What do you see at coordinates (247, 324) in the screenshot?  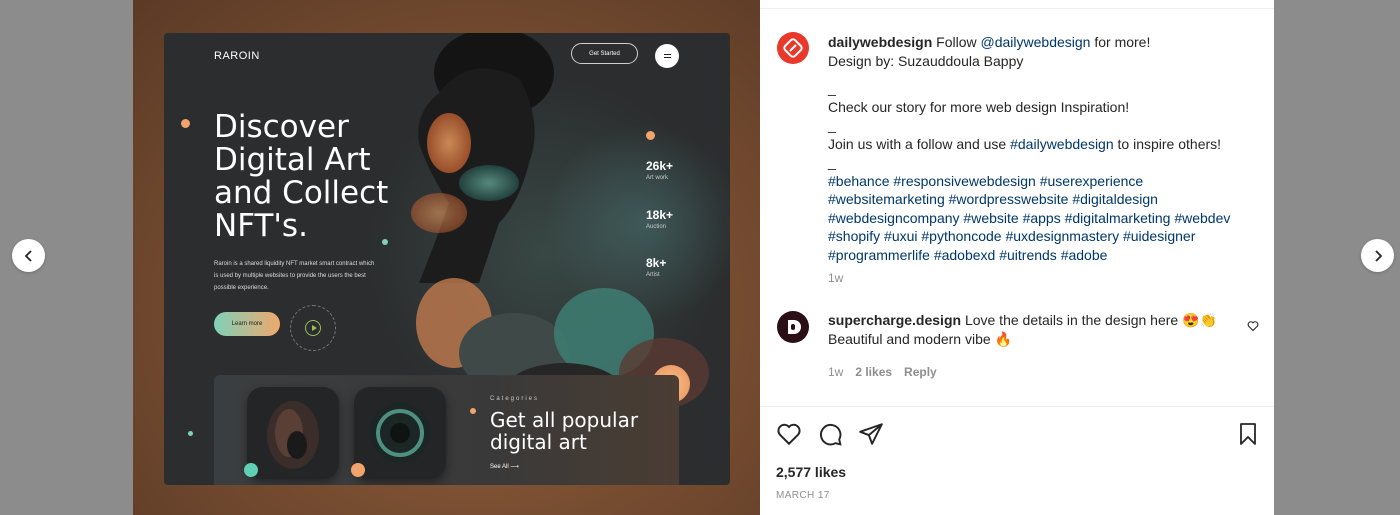 I see `learn-more-button: Learn more` at bounding box center [247, 324].